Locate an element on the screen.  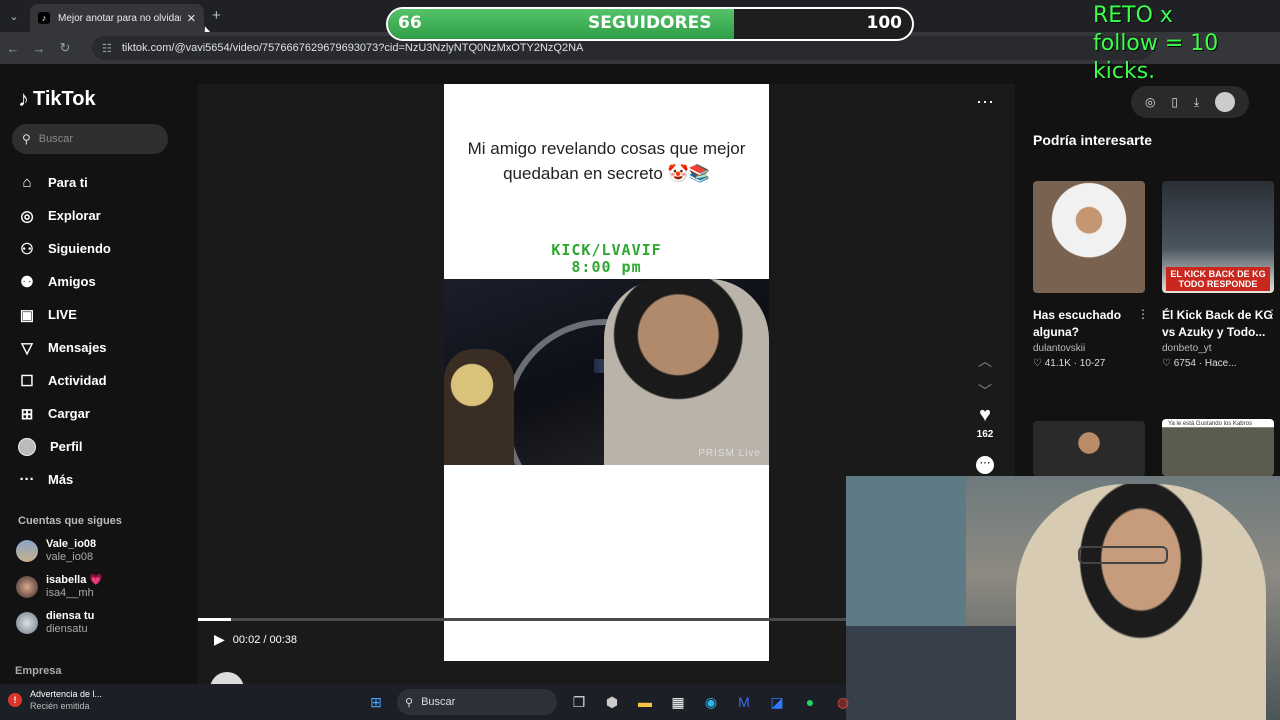
home-icon: ⌂ is located at coordinates (27, 182).